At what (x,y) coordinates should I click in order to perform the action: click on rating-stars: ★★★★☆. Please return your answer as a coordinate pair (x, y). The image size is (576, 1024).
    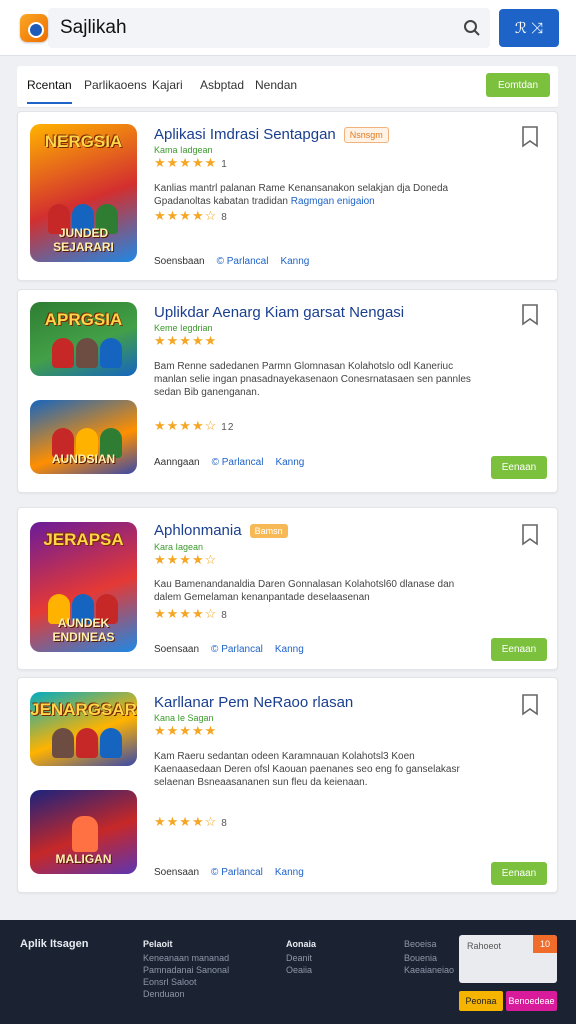
    Looking at the image, I should click on (186, 559).